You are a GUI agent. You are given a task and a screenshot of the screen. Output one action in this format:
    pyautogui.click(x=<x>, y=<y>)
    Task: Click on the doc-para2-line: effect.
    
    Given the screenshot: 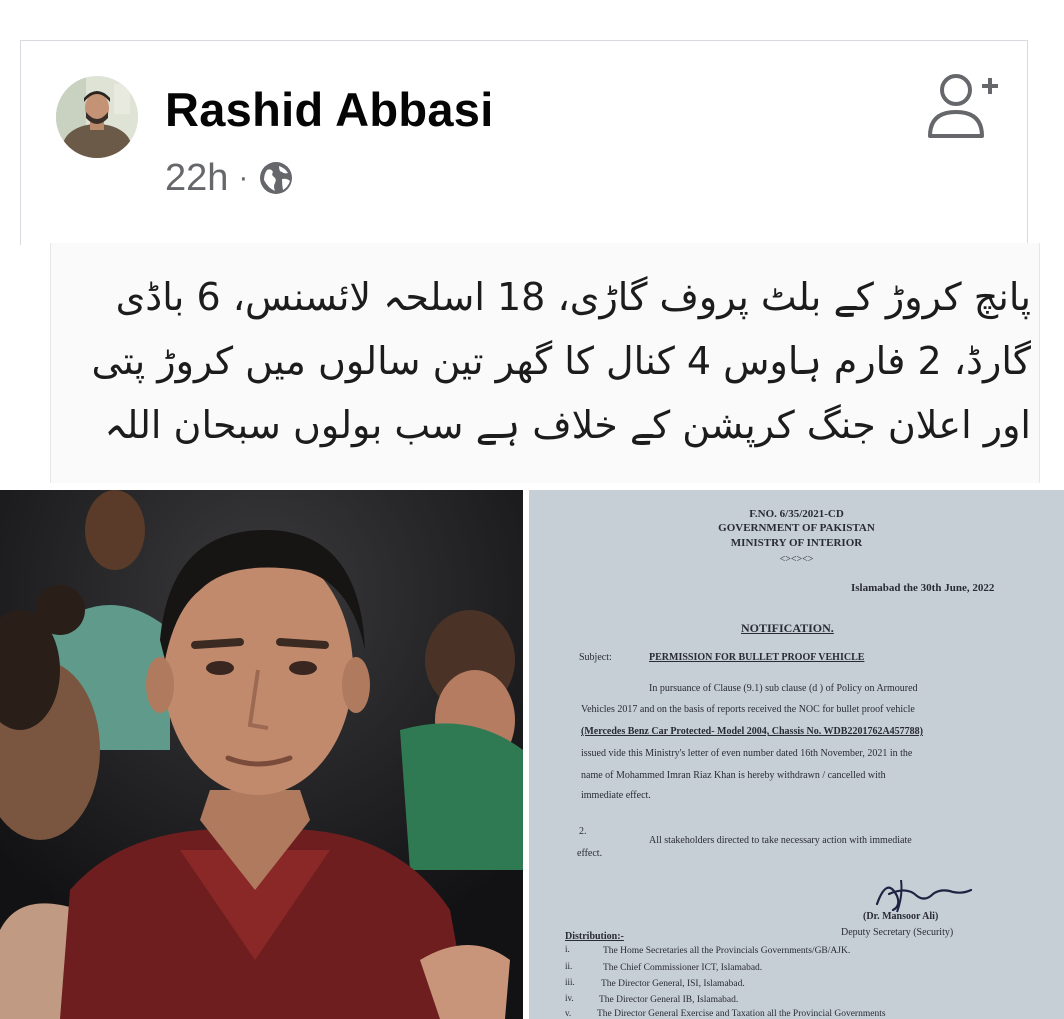 What is the action you would take?
    pyautogui.click(x=590, y=853)
    